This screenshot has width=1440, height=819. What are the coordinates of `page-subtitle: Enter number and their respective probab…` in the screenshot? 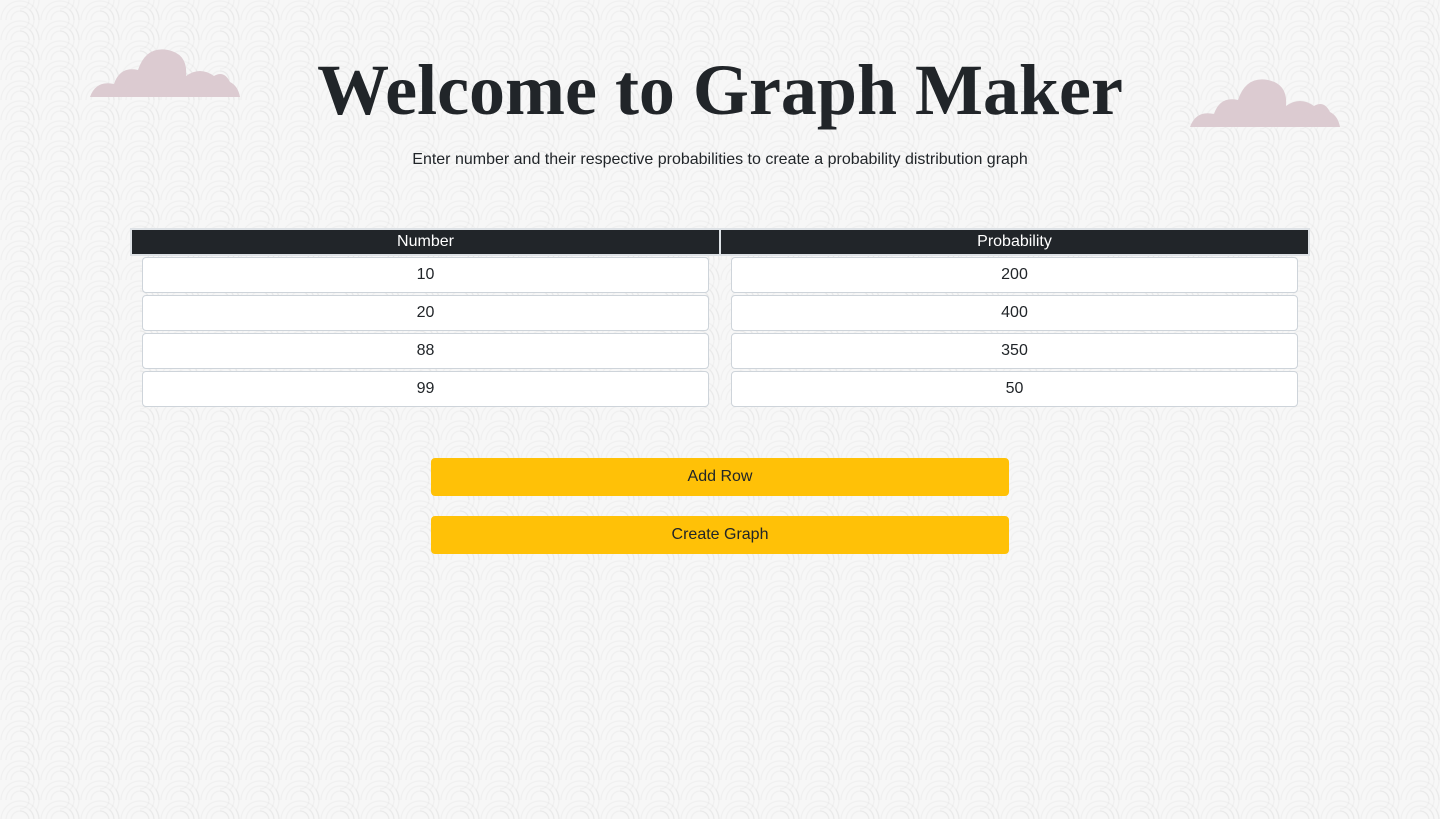 It's located at (720, 159).